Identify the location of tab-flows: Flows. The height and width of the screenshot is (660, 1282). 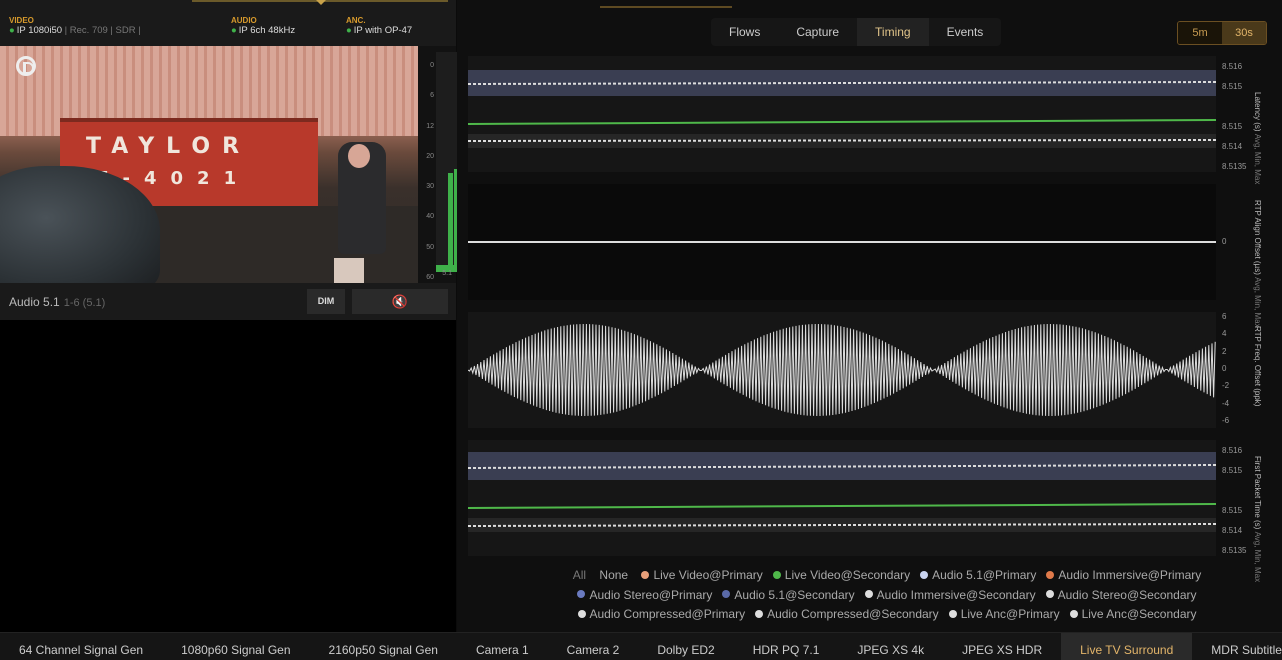
(744, 32).